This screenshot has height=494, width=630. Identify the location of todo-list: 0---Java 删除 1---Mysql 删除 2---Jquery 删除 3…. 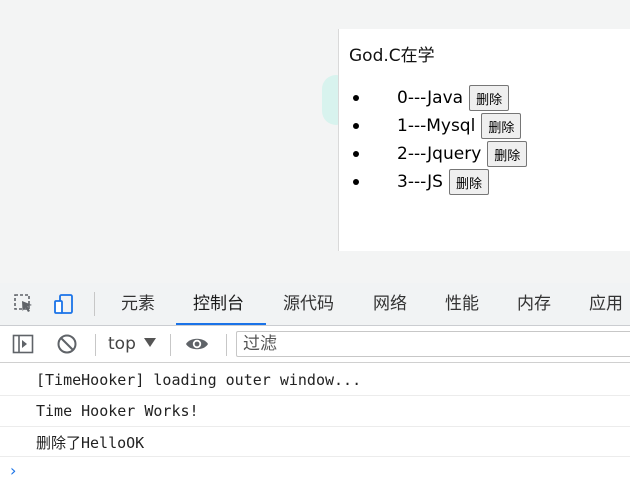
(440, 140).